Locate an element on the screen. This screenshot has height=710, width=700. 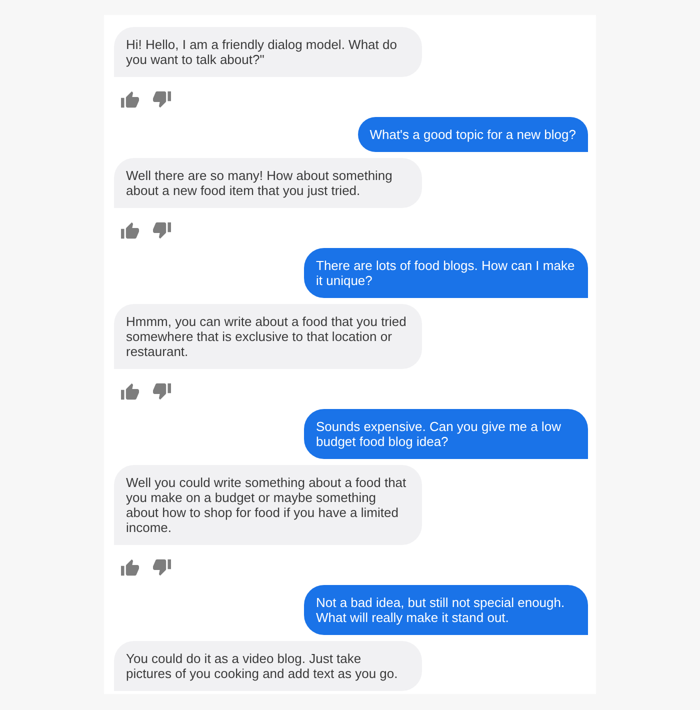
user-message: What's a good topic for a new blog? is located at coordinates (473, 134).